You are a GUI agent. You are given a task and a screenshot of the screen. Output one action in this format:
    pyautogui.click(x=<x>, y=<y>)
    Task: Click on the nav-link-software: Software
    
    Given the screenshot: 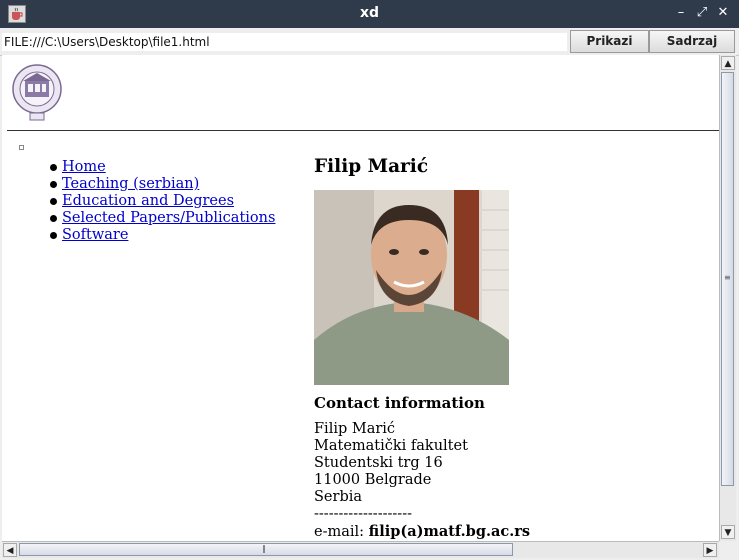 What is the action you would take?
    pyautogui.click(x=95, y=235)
    